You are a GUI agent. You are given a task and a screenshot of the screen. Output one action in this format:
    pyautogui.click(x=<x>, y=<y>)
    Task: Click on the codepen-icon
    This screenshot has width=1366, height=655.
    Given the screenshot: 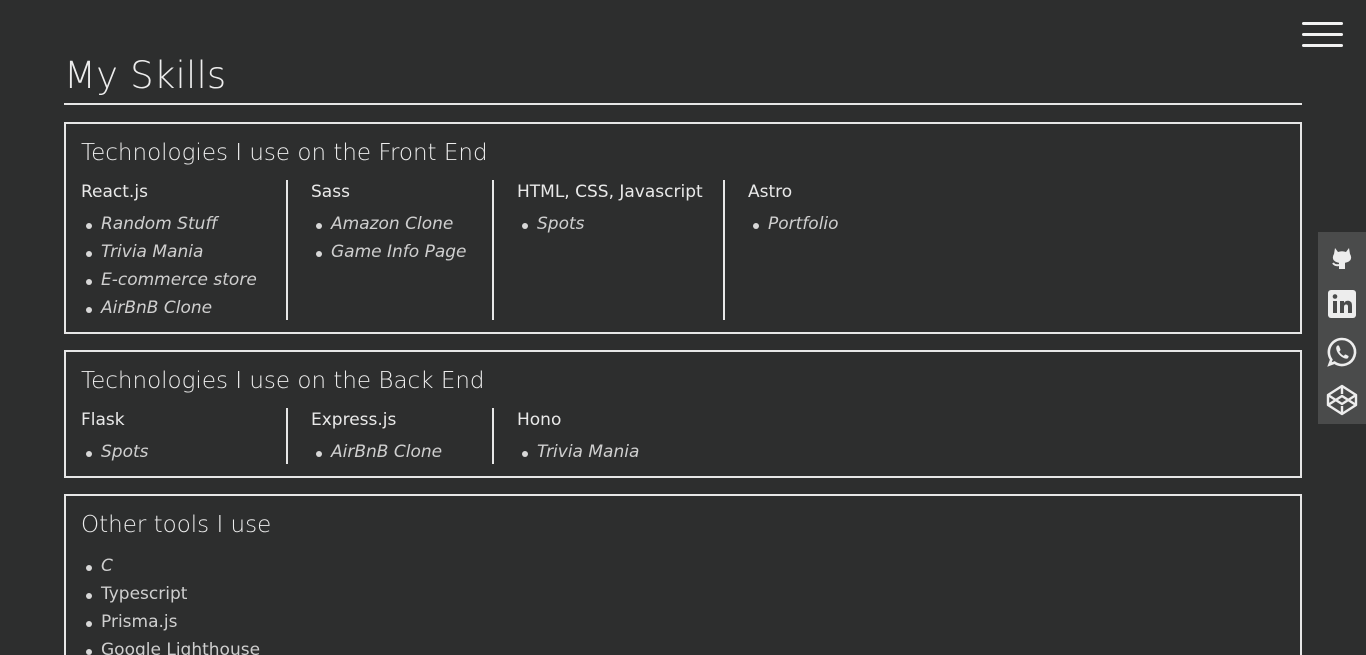 What is the action you would take?
    pyautogui.click(x=1342, y=400)
    